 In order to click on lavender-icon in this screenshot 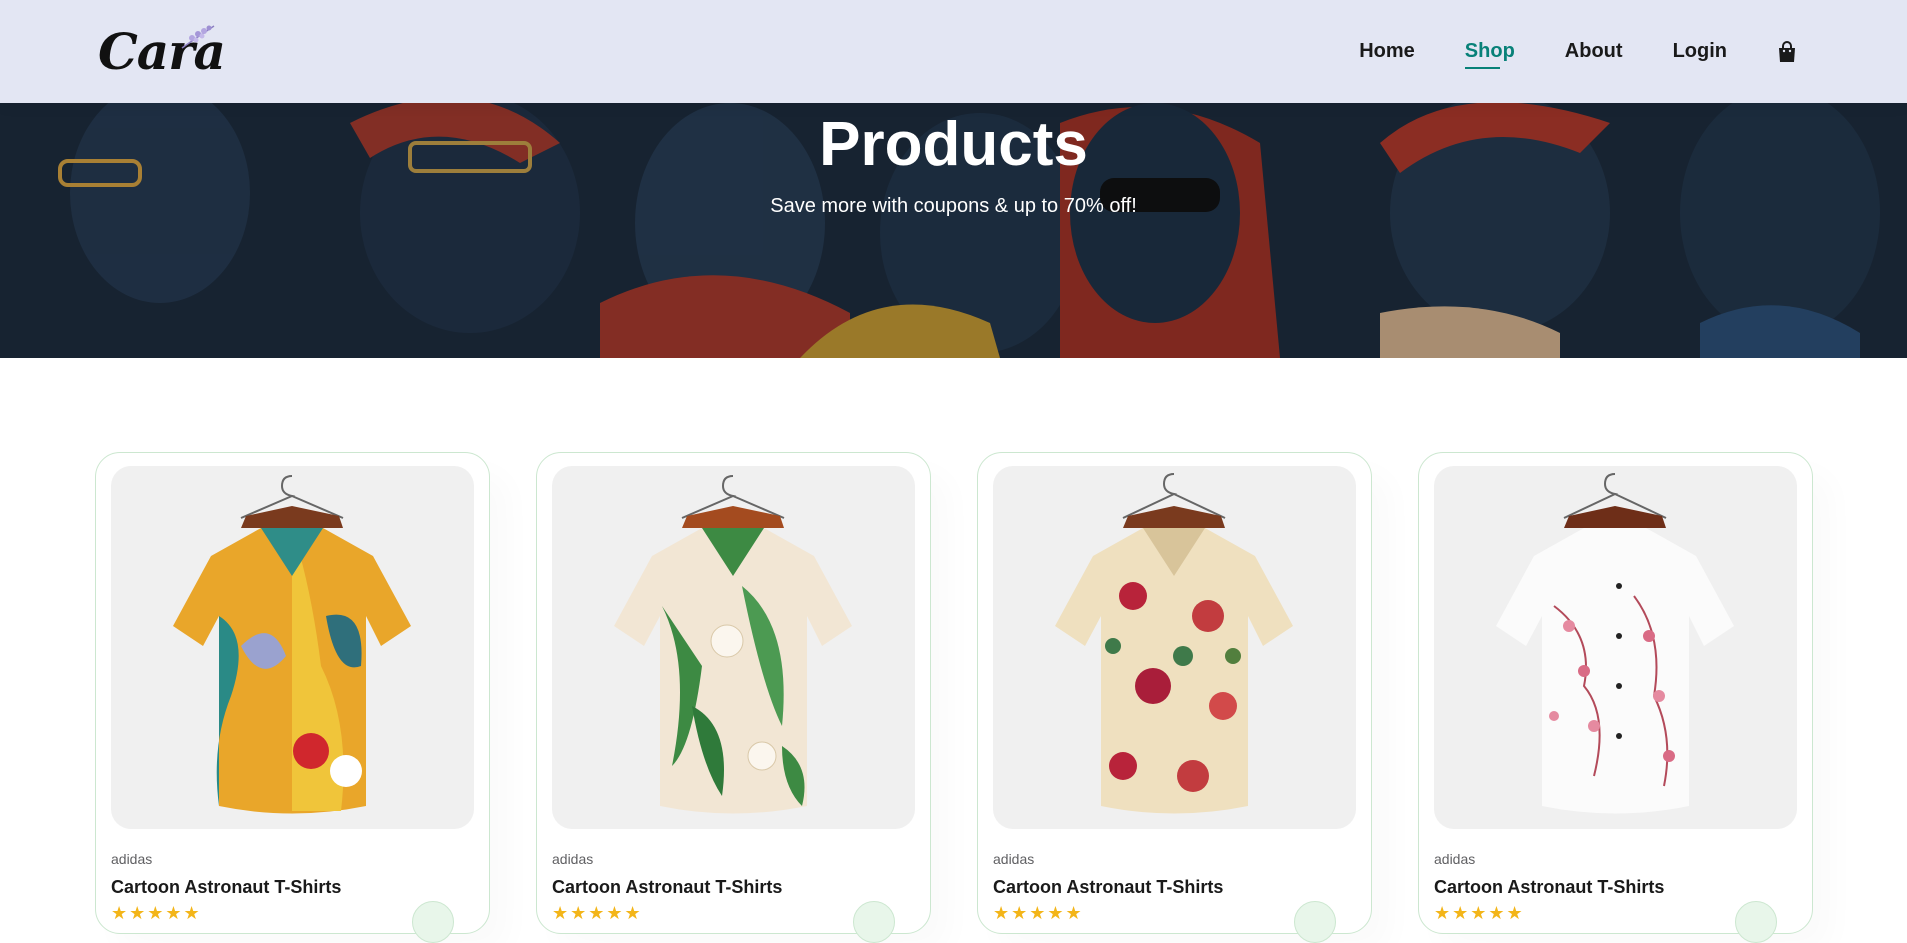, I will do `click(198, 37)`.